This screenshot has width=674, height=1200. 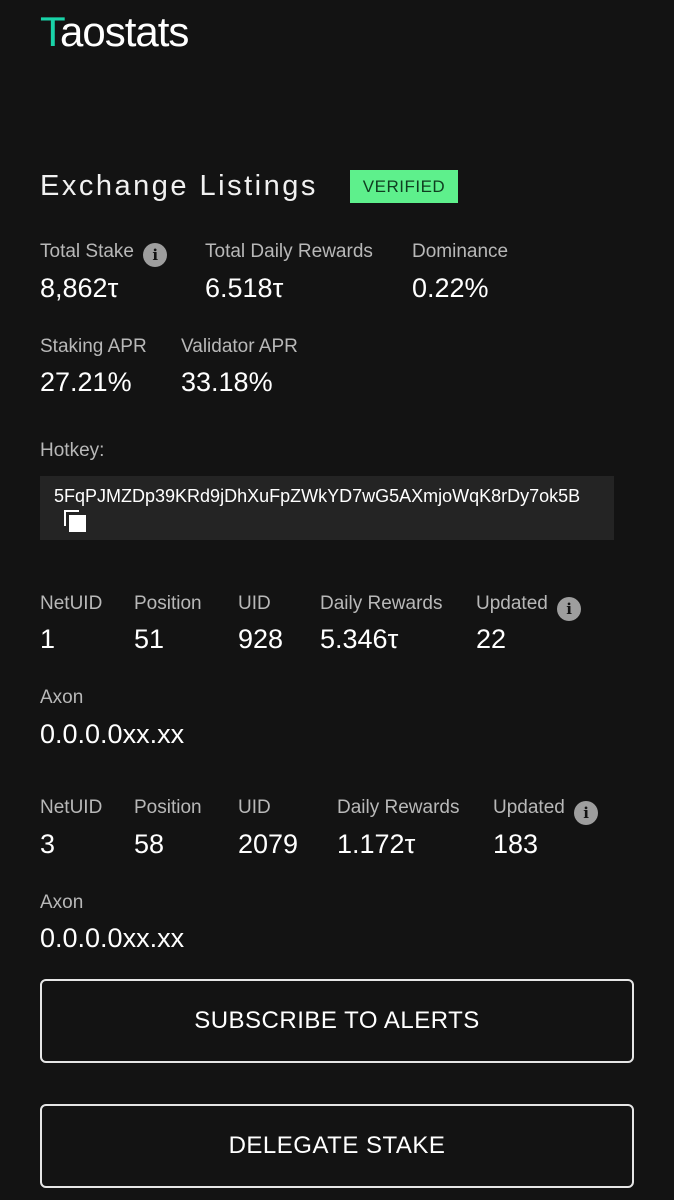 What do you see at coordinates (75, 521) in the screenshot?
I see `copy-icon` at bounding box center [75, 521].